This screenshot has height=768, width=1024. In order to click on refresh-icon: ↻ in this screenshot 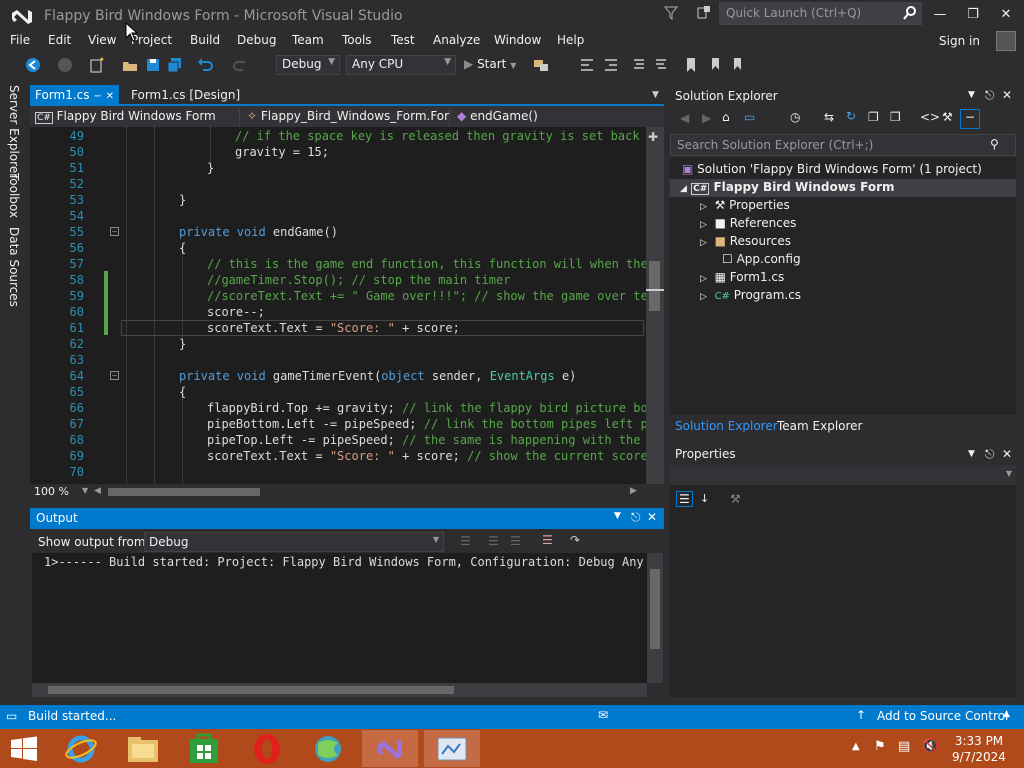, I will do `click(851, 116)`.